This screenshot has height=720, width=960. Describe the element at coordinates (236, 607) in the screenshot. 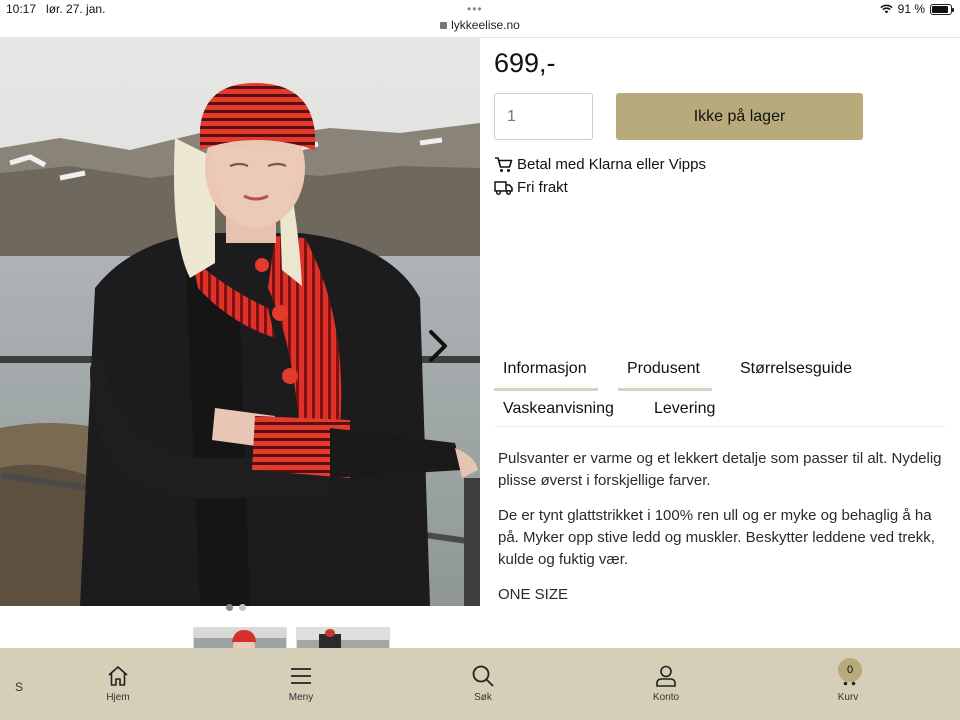

I see `carousel-dots` at that location.